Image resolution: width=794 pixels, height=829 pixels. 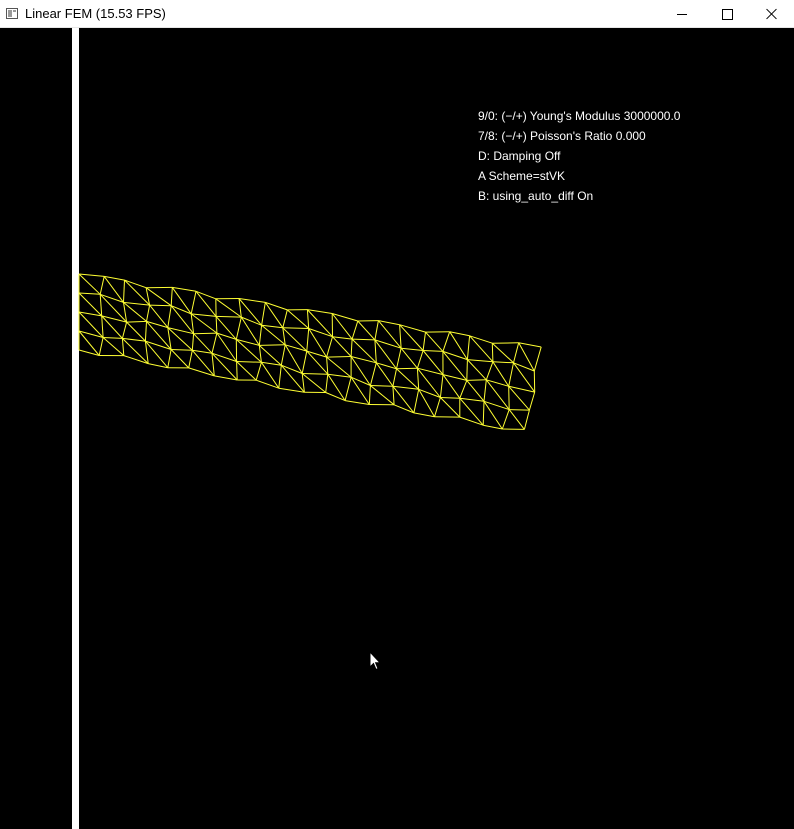 What do you see at coordinates (536, 196) in the screenshot?
I see `hud-auto-diff: B: using_auto_diff On` at bounding box center [536, 196].